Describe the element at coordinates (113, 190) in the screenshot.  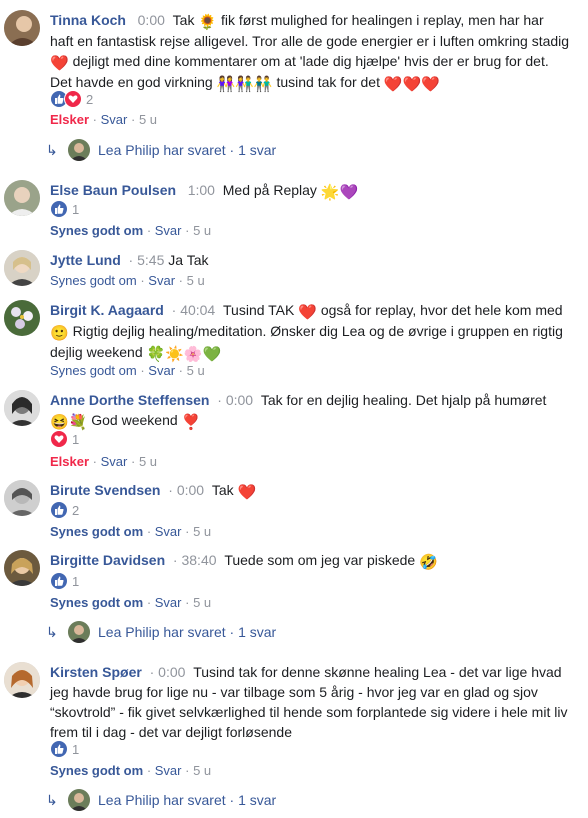
I see `commenter-name: Else Baun Poulsen` at that location.